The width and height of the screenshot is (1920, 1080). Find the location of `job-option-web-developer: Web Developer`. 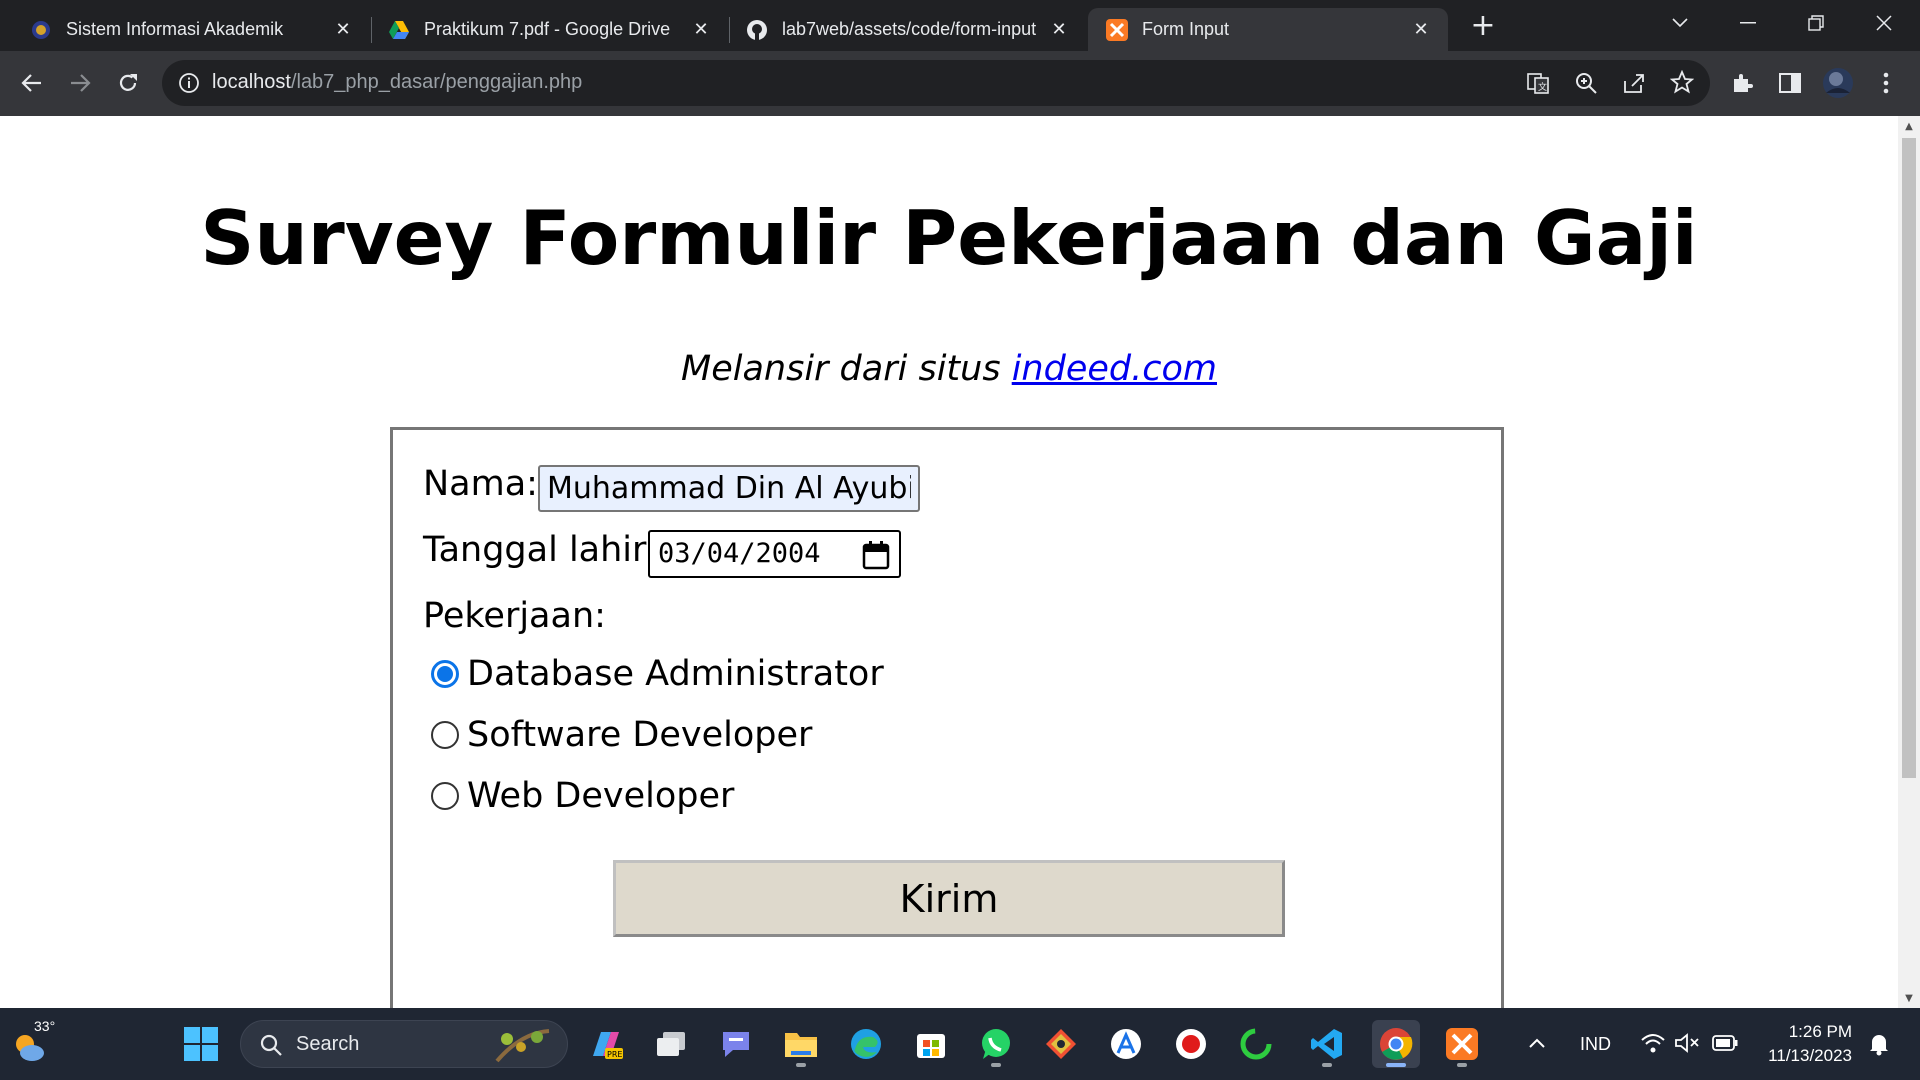

job-option-web-developer: Web Developer is located at coordinates (582, 796).